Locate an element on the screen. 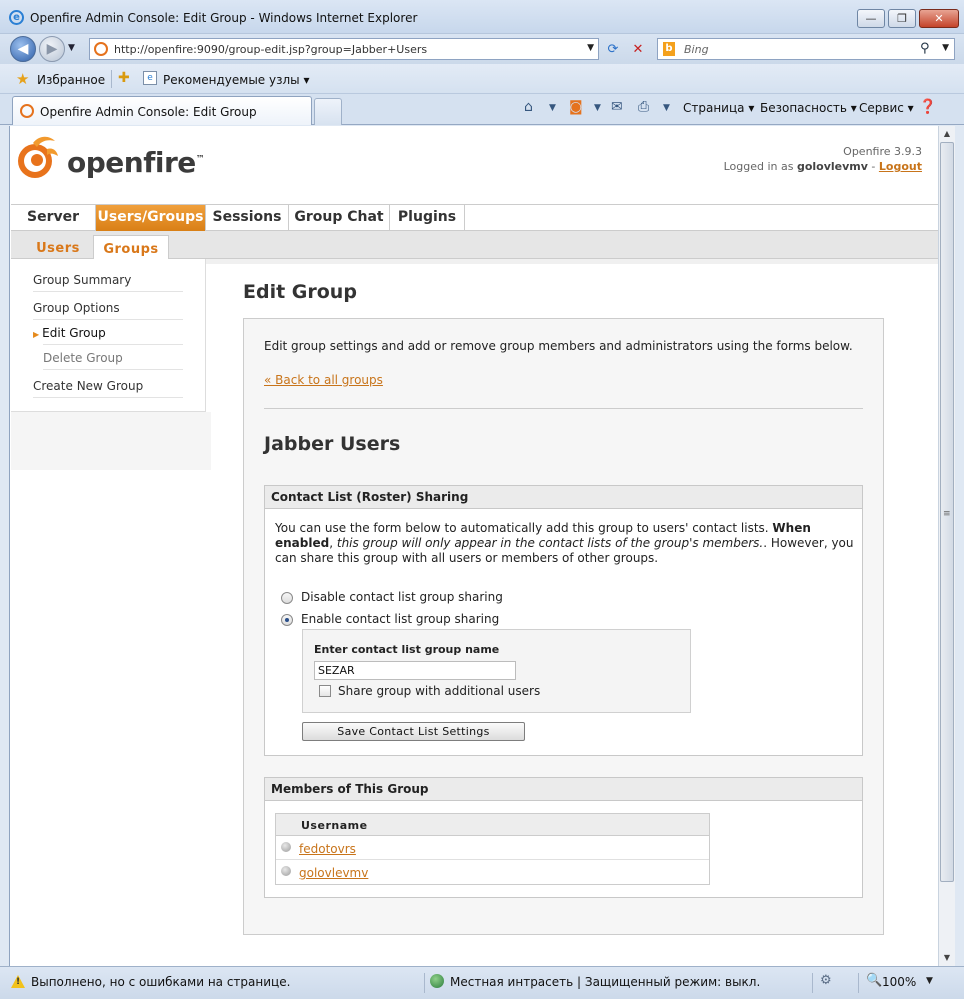  tab-group-chat: Group Chat is located at coordinates (339, 218).